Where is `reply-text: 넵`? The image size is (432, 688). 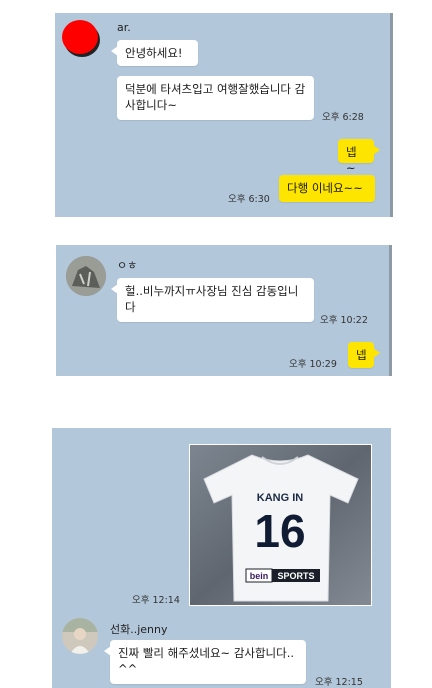
reply-text: 넵 is located at coordinates (361, 355).